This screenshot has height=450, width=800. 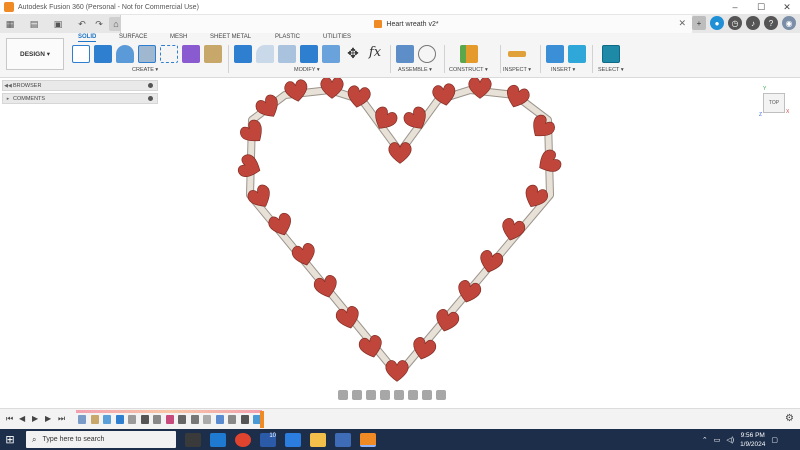 What do you see at coordinates (243, 439) in the screenshot?
I see `chrome-app-icon` at bounding box center [243, 439].